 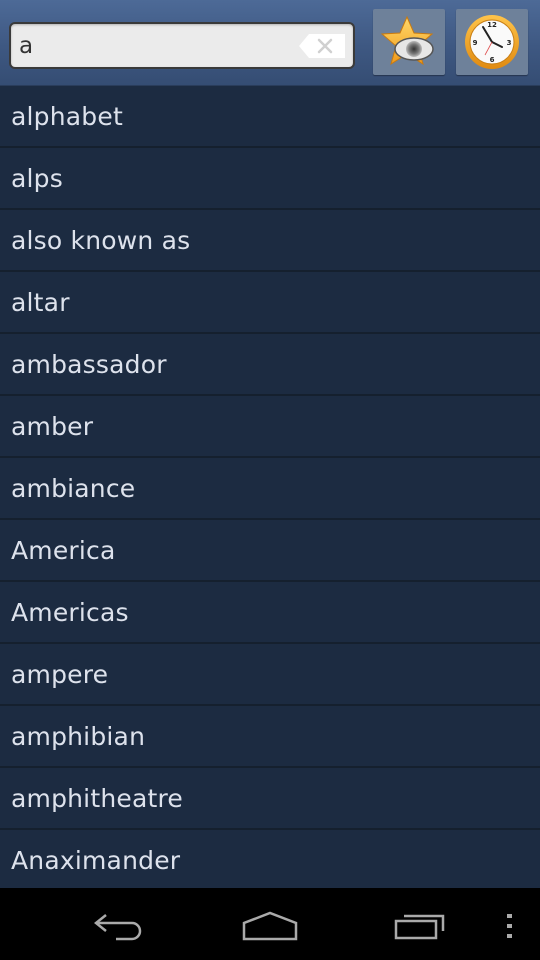 What do you see at coordinates (270, 551) in the screenshot?
I see `list-item: America` at bounding box center [270, 551].